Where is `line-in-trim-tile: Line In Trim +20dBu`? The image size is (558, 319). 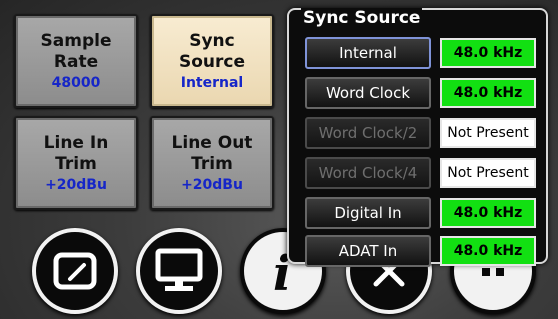 line-in-trim-tile: Line In Trim +20dBu is located at coordinates (76, 163).